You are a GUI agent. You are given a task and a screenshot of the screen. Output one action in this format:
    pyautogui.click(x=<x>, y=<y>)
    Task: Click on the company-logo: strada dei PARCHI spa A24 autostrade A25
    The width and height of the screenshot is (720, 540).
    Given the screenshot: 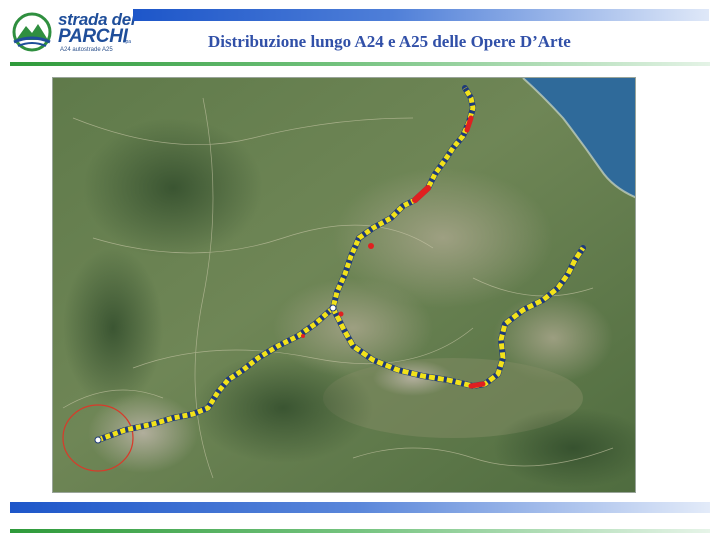 What is the action you would take?
    pyautogui.click(x=75, y=33)
    